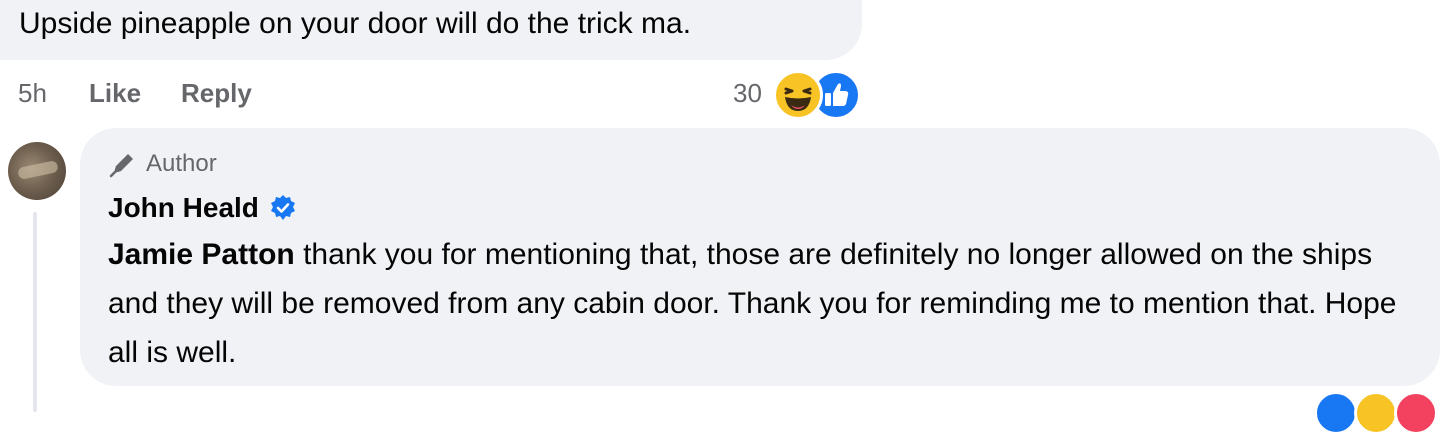 Image resolution: width=1440 pixels, height=435 pixels. Describe the element at coordinates (121, 166) in the screenshot. I see `pen-icon` at that location.